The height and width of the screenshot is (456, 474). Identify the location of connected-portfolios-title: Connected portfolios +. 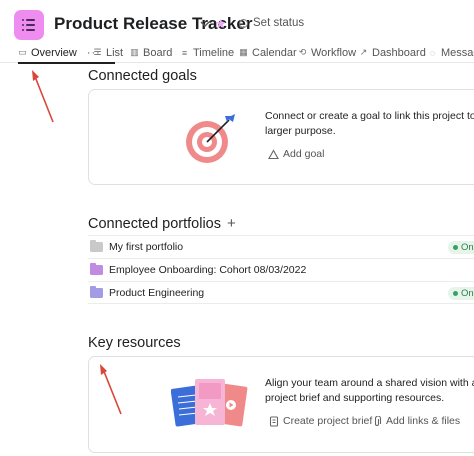
(162, 223).